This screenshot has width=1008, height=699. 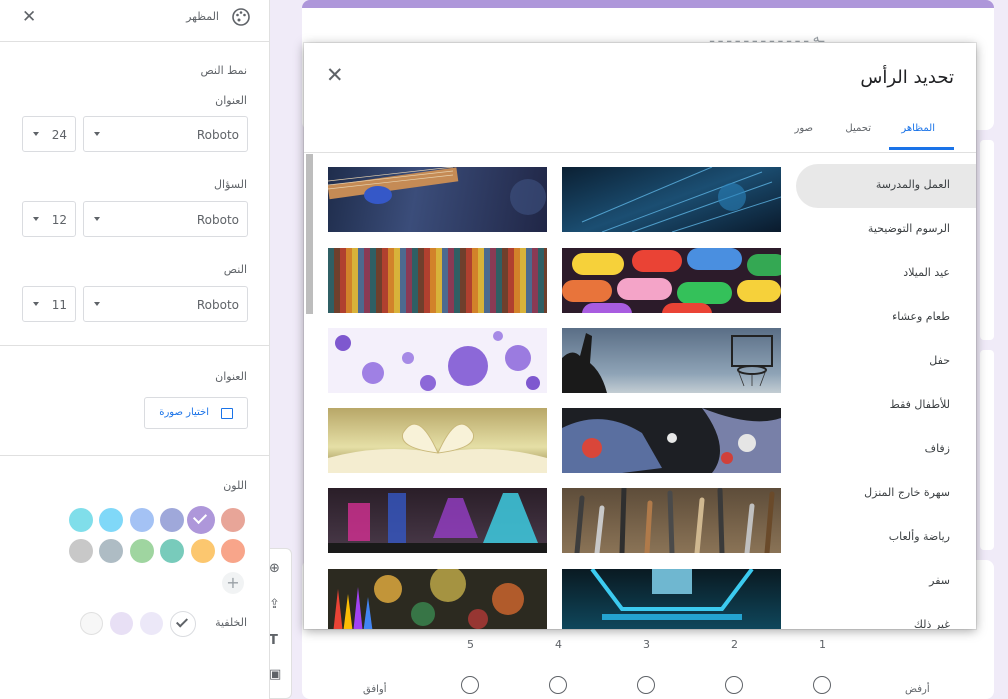 What do you see at coordinates (196, 413) in the screenshot?
I see `choose-image-button: اختيار صورة` at bounding box center [196, 413].